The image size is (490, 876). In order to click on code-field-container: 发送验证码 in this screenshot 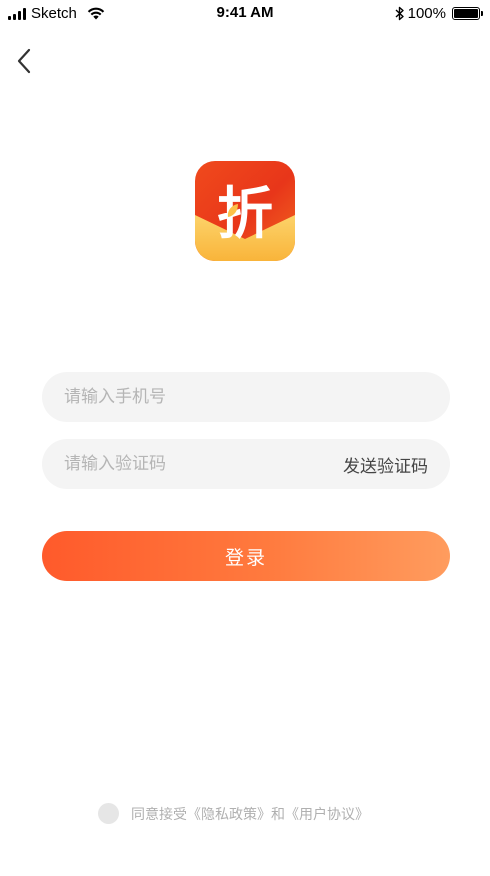, I will do `click(246, 464)`.